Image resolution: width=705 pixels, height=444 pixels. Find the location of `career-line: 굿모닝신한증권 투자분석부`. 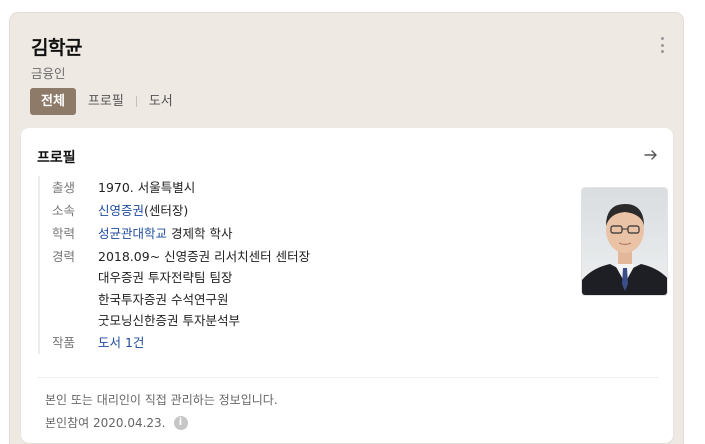

career-line: 굿모닝신한증권 투자분석부 is located at coordinates (169, 320).